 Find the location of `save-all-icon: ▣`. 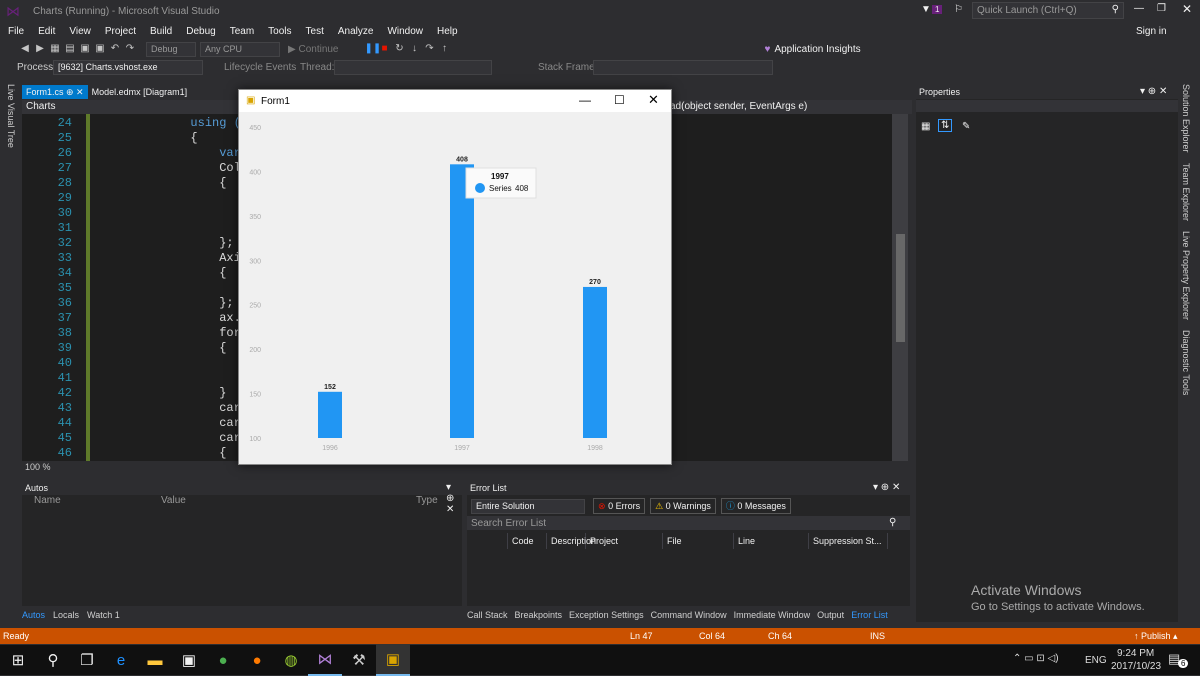

save-all-icon: ▣ is located at coordinates (100, 49).